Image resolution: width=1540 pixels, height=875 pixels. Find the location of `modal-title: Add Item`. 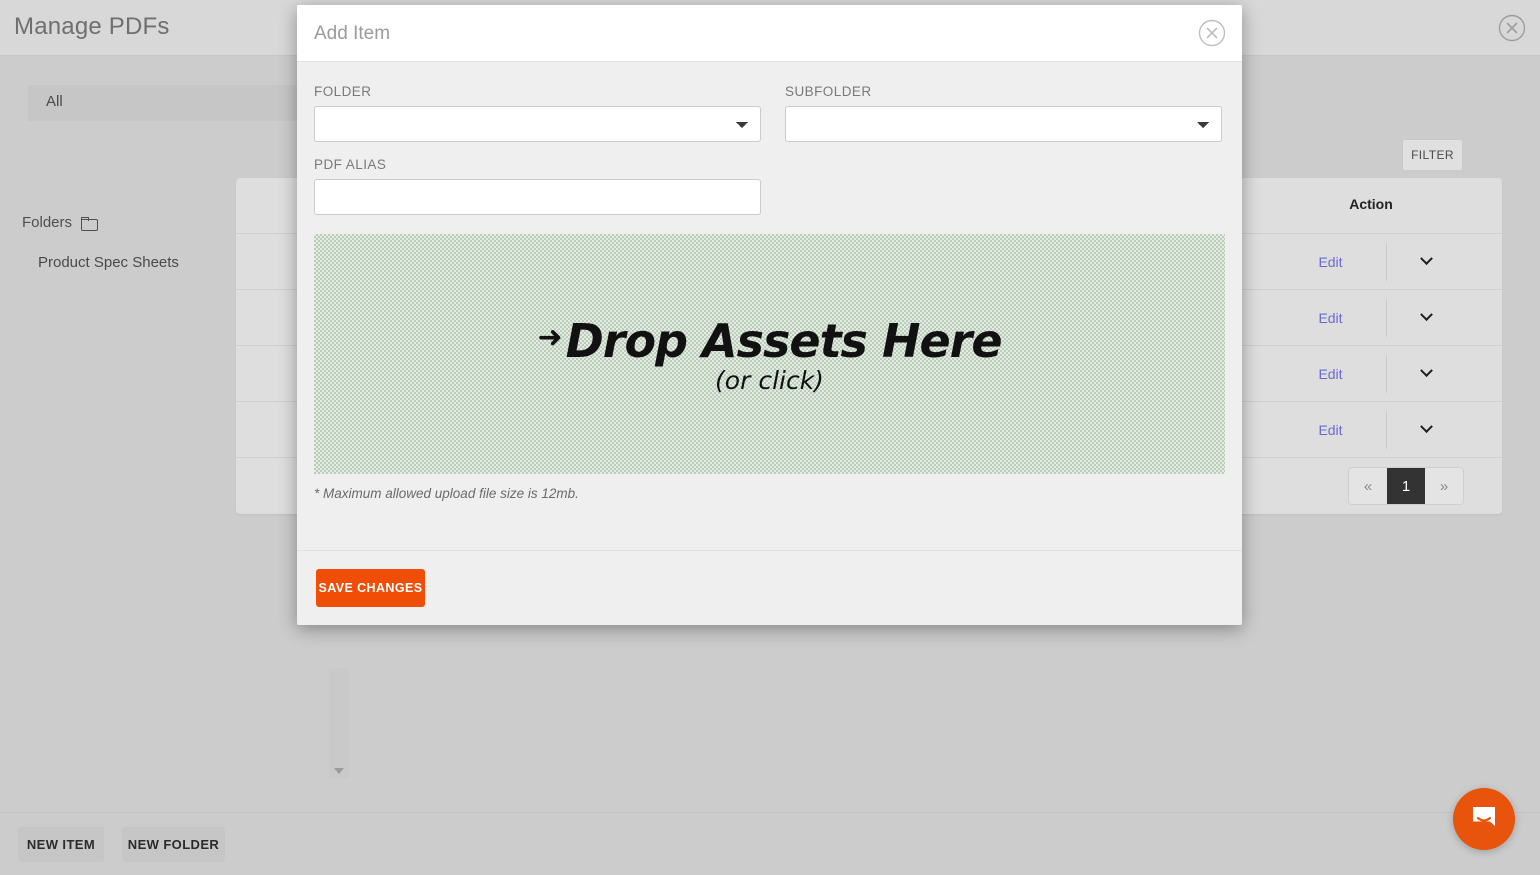

modal-title: Add Item is located at coordinates (352, 33).